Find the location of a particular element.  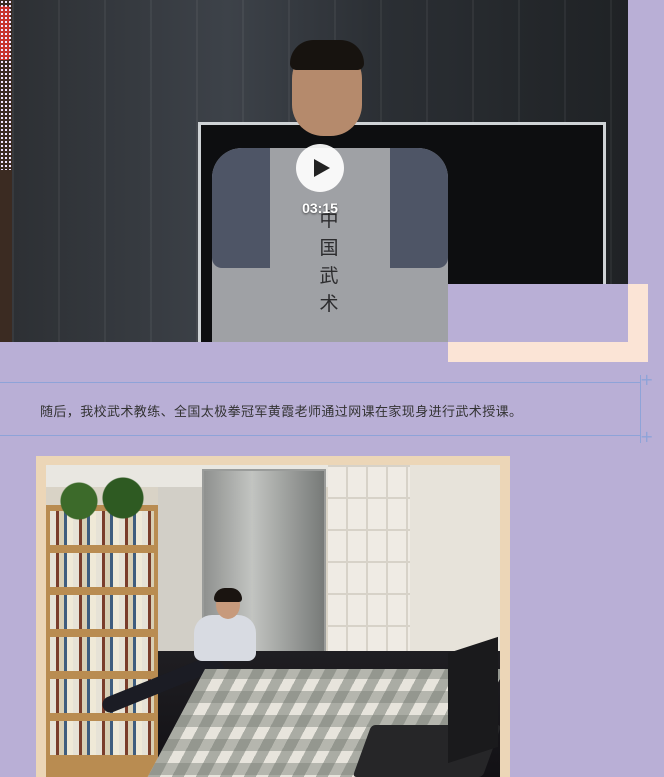

shirt-print-text: 中国武术 is located at coordinates (329, 262).